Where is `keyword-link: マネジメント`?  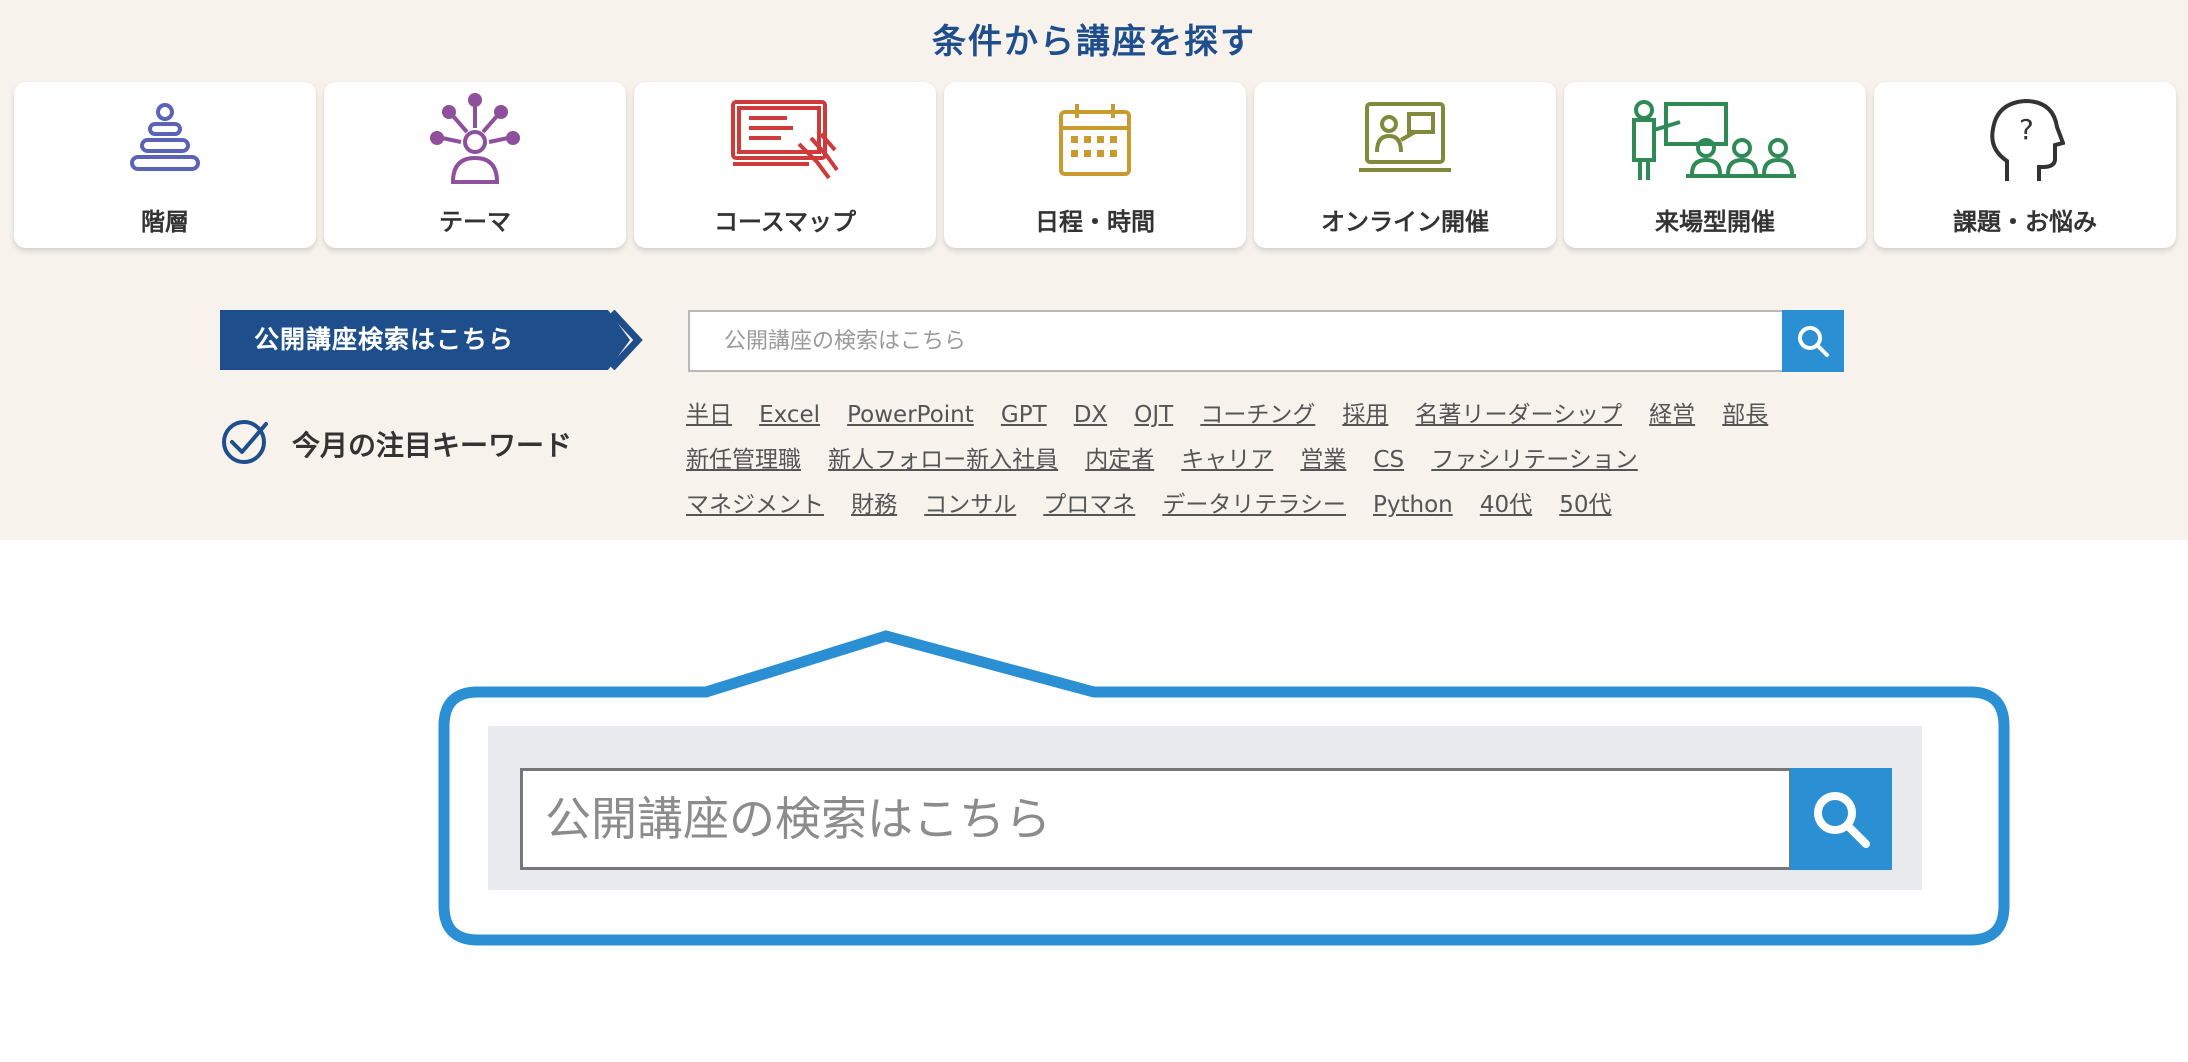
keyword-link: マネジメント is located at coordinates (755, 505).